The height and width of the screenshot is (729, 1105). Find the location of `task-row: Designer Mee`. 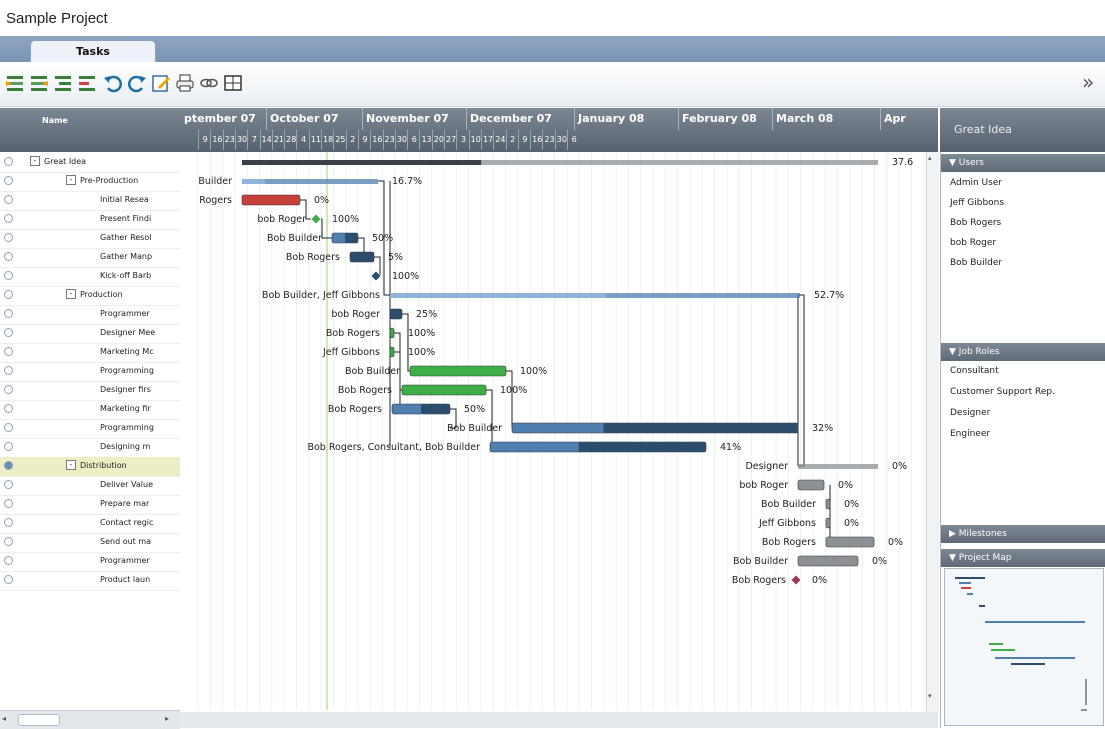

task-row: Designer Mee is located at coordinates (90, 334).